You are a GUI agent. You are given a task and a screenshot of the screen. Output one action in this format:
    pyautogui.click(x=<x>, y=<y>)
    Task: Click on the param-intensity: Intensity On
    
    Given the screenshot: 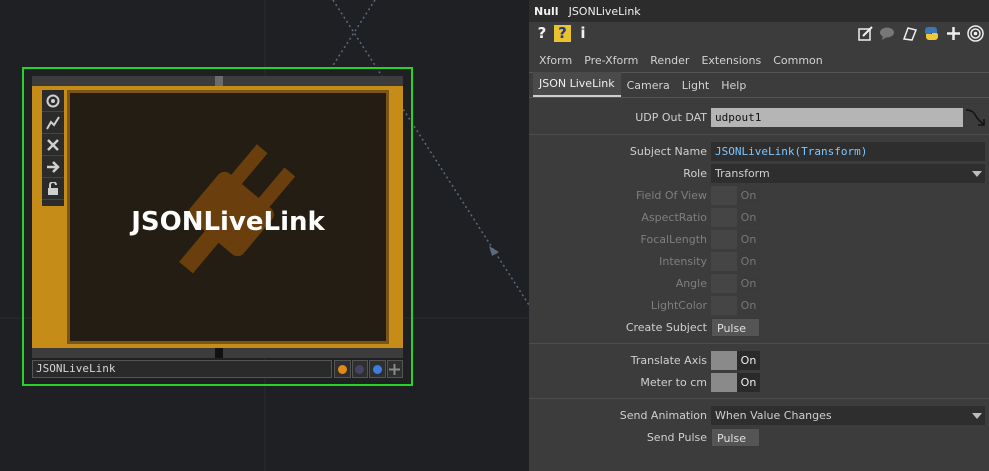 What is the action you would take?
    pyautogui.click(x=759, y=262)
    